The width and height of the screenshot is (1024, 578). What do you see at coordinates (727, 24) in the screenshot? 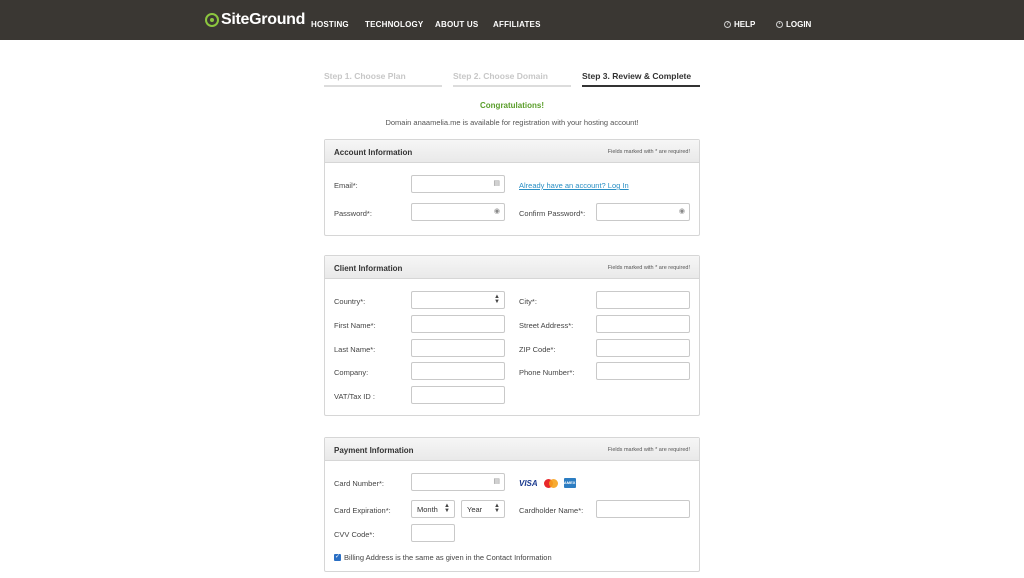
I see `help-icon: ?` at bounding box center [727, 24].